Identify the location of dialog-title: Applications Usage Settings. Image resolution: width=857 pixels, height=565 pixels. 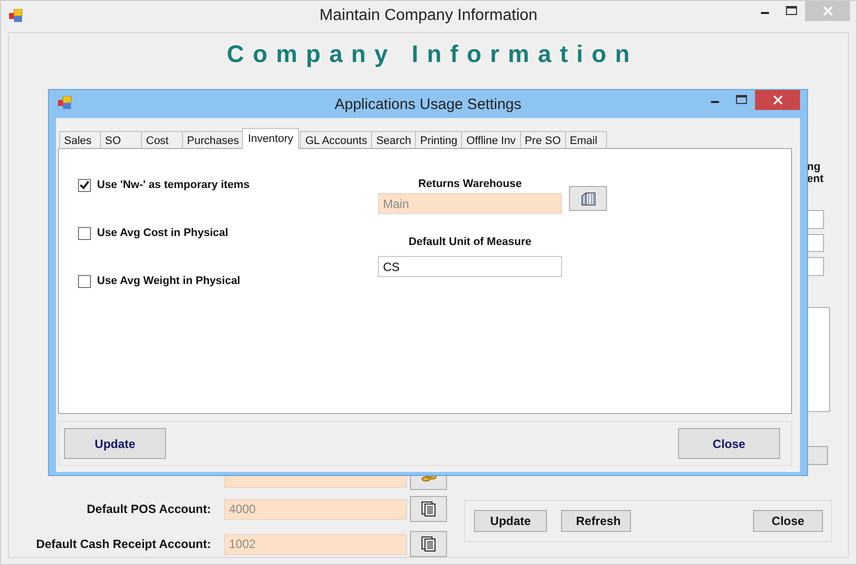
(428, 104).